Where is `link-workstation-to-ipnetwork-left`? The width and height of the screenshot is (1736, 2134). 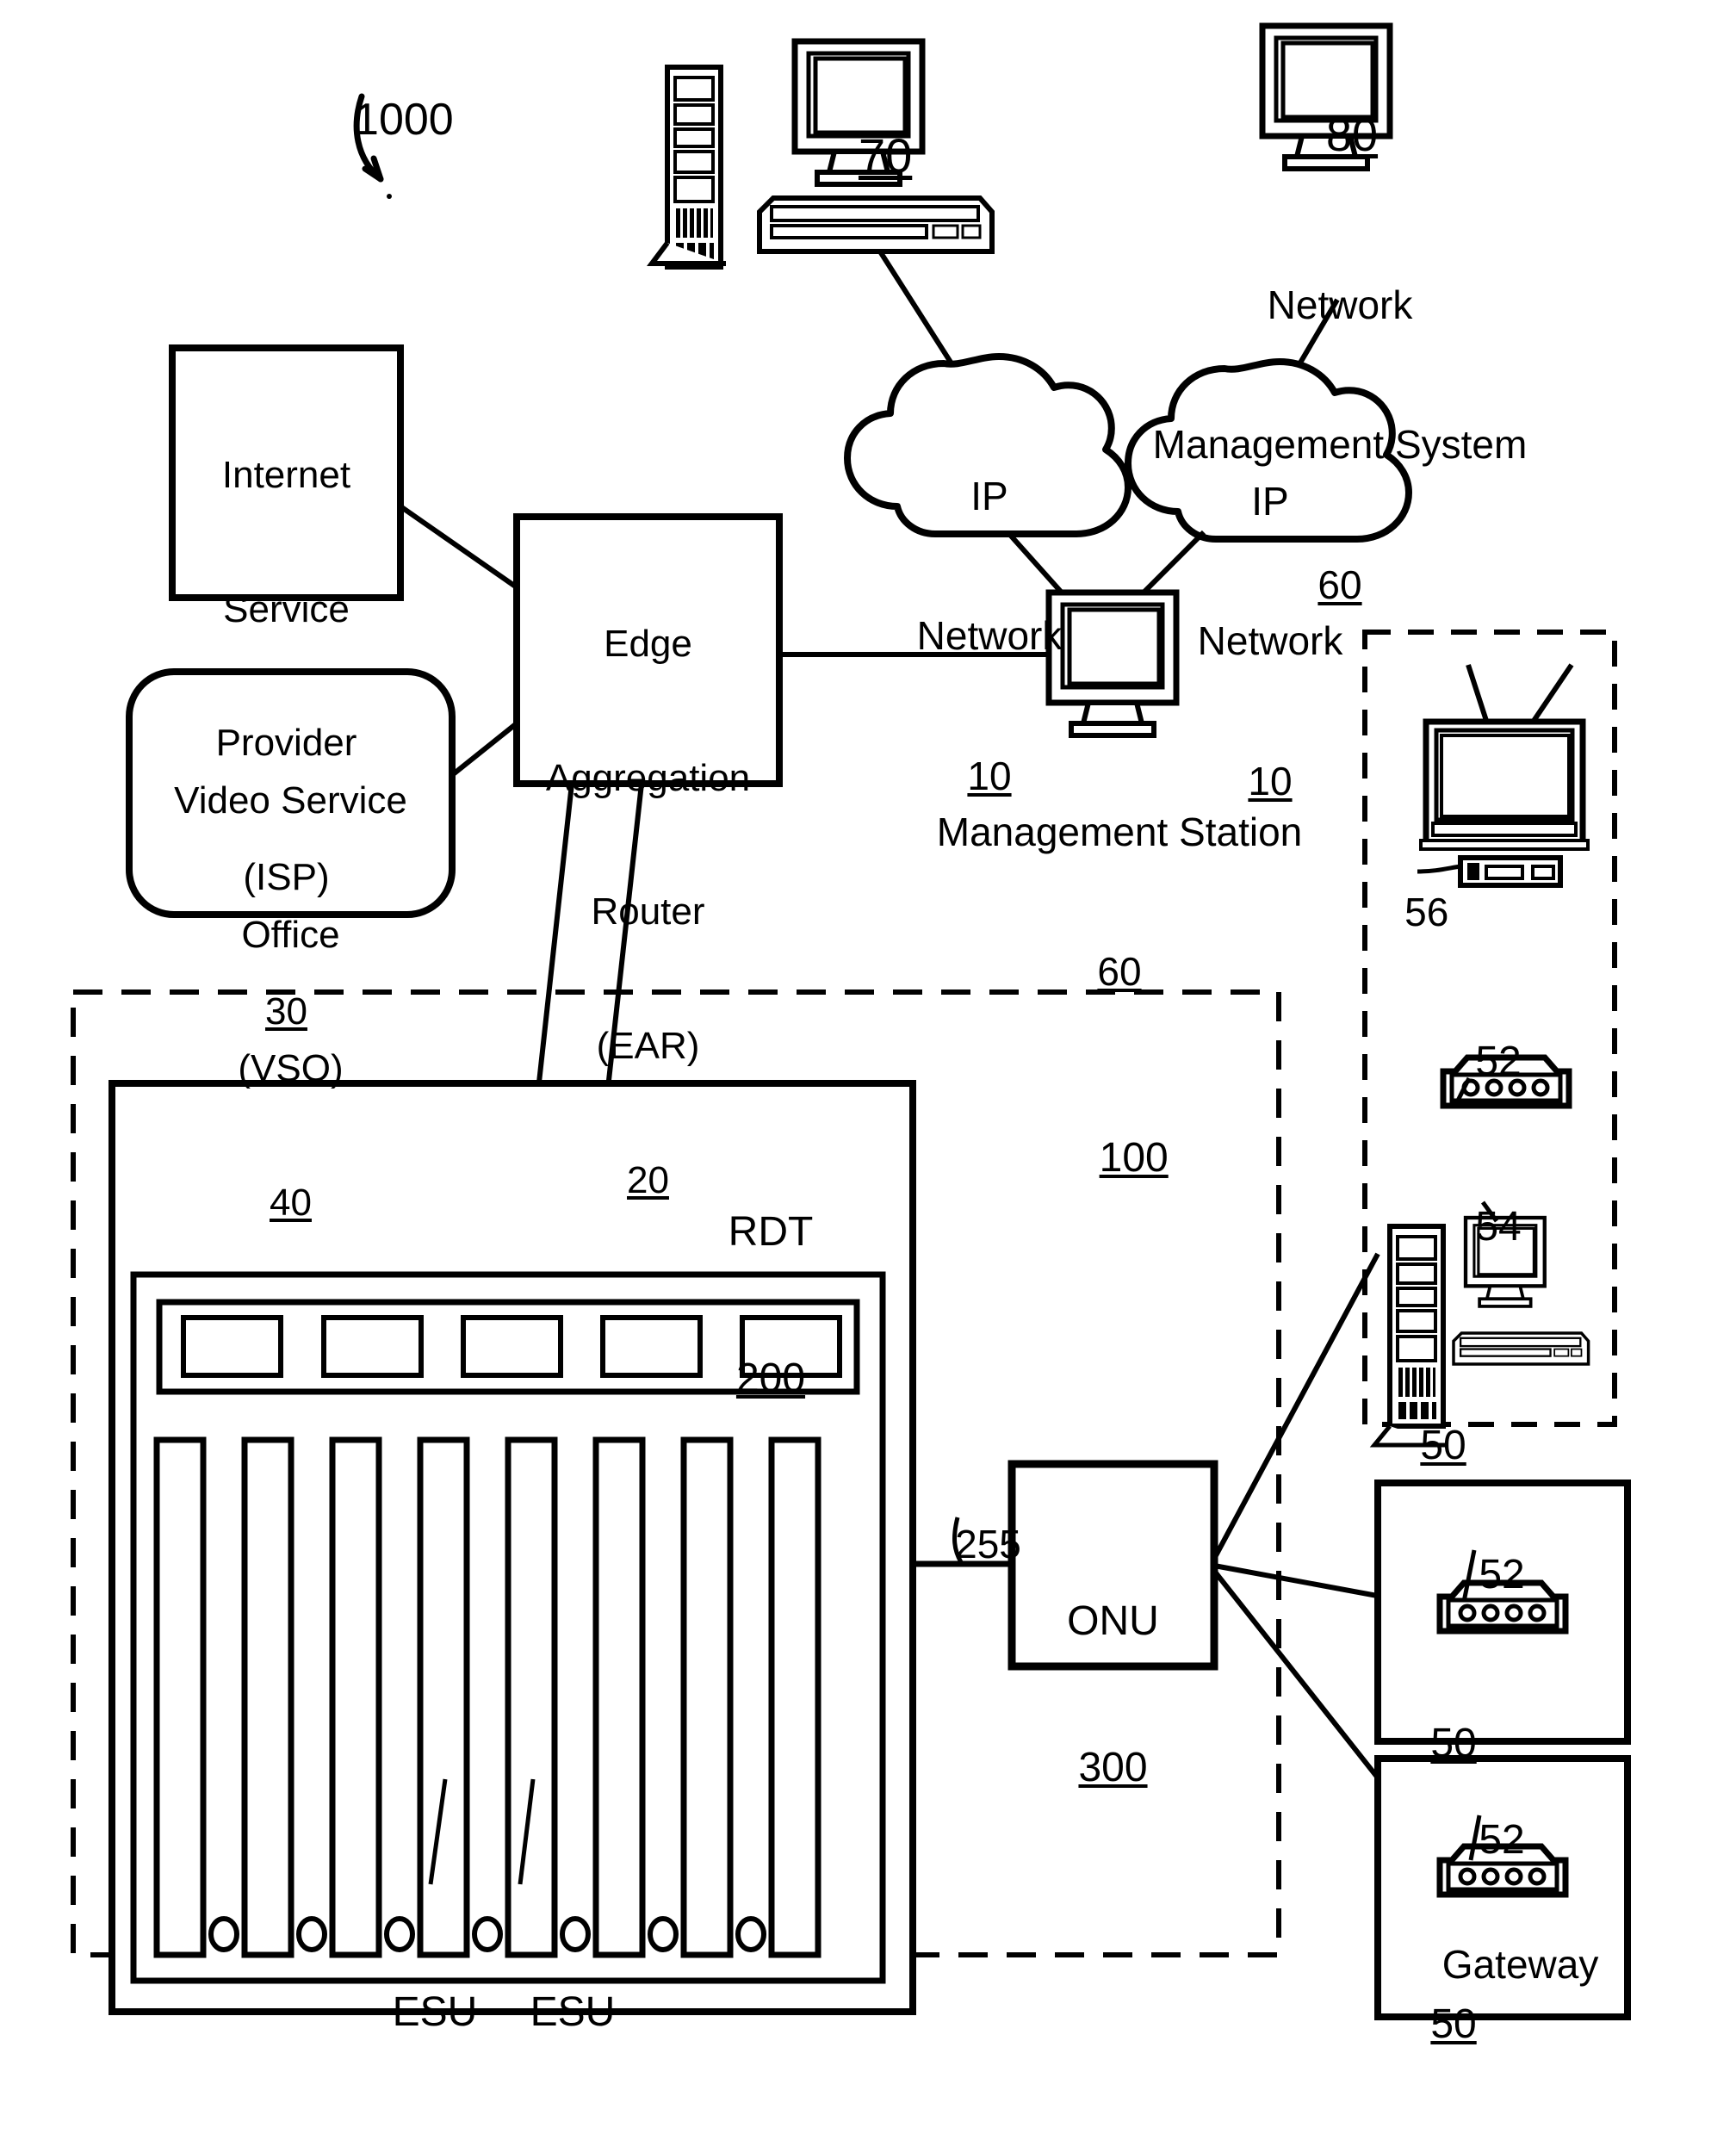
link-workstation-to-ipnetwork-left is located at coordinates (918, 311).